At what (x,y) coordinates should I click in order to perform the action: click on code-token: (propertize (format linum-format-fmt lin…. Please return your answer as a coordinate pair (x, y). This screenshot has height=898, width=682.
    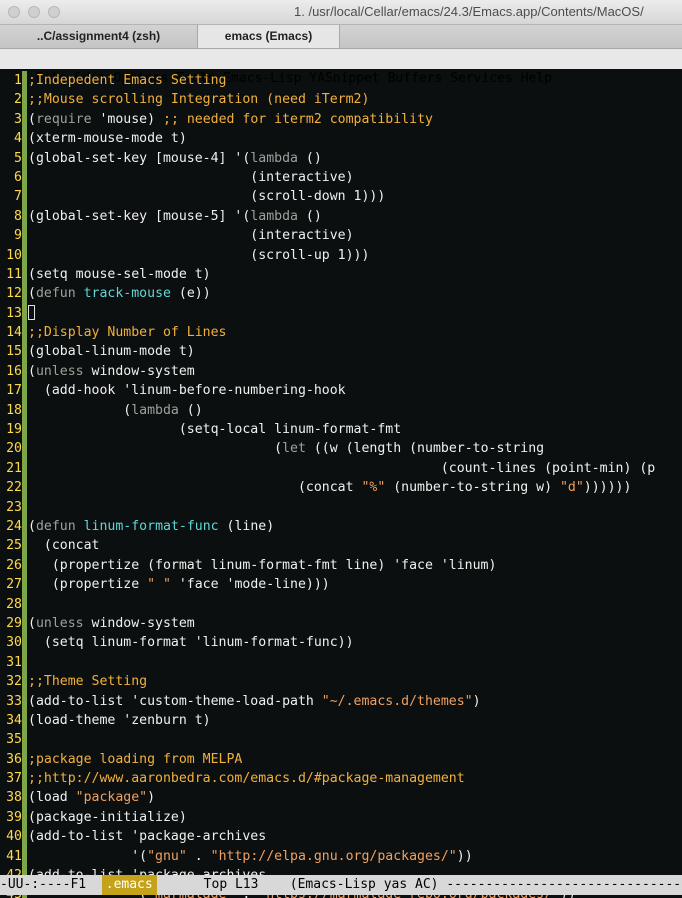
    Looking at the image, I should click on (262, 565).